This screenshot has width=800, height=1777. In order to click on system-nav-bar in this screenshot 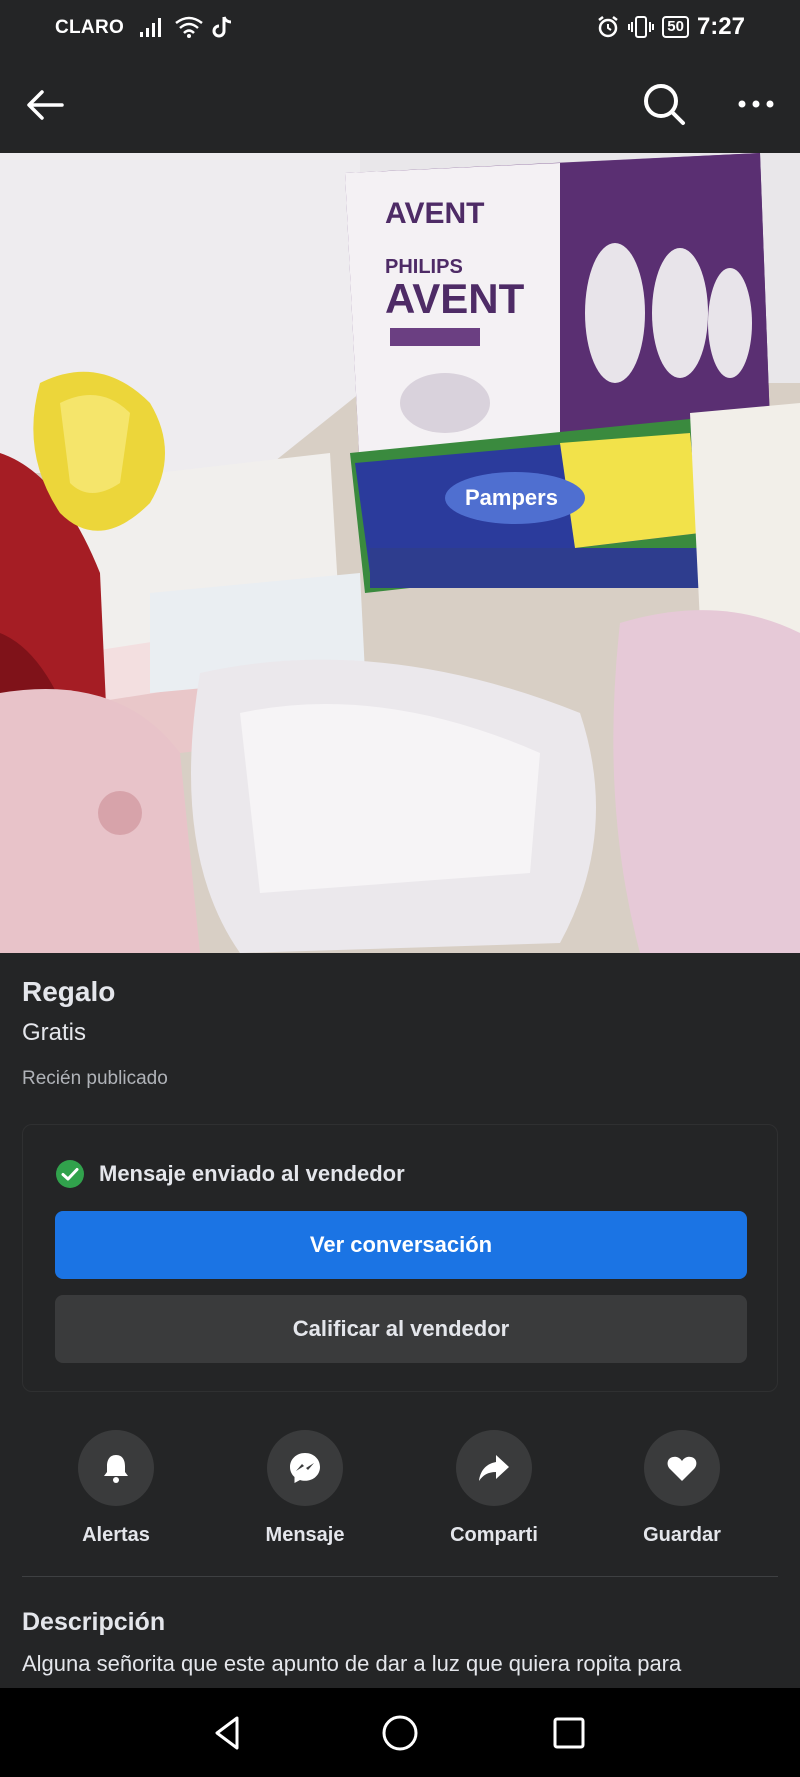, I will do `click(400, 1732)`.